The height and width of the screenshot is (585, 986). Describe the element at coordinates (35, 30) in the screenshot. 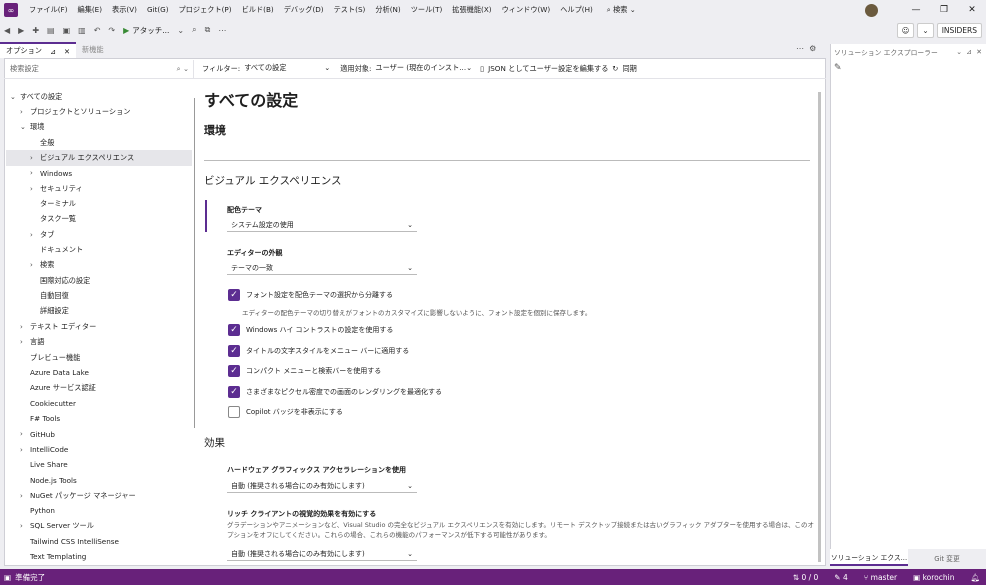

I see `new-item-icon: ✚` at that location.